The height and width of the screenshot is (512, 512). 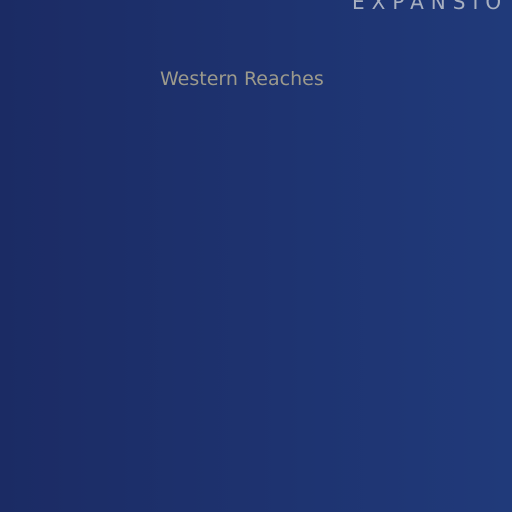 What do you see at coordinates (430, 7) in the screenshot?
I see `expansion-title: EXPANSIO` at bounding box center [430, 7].